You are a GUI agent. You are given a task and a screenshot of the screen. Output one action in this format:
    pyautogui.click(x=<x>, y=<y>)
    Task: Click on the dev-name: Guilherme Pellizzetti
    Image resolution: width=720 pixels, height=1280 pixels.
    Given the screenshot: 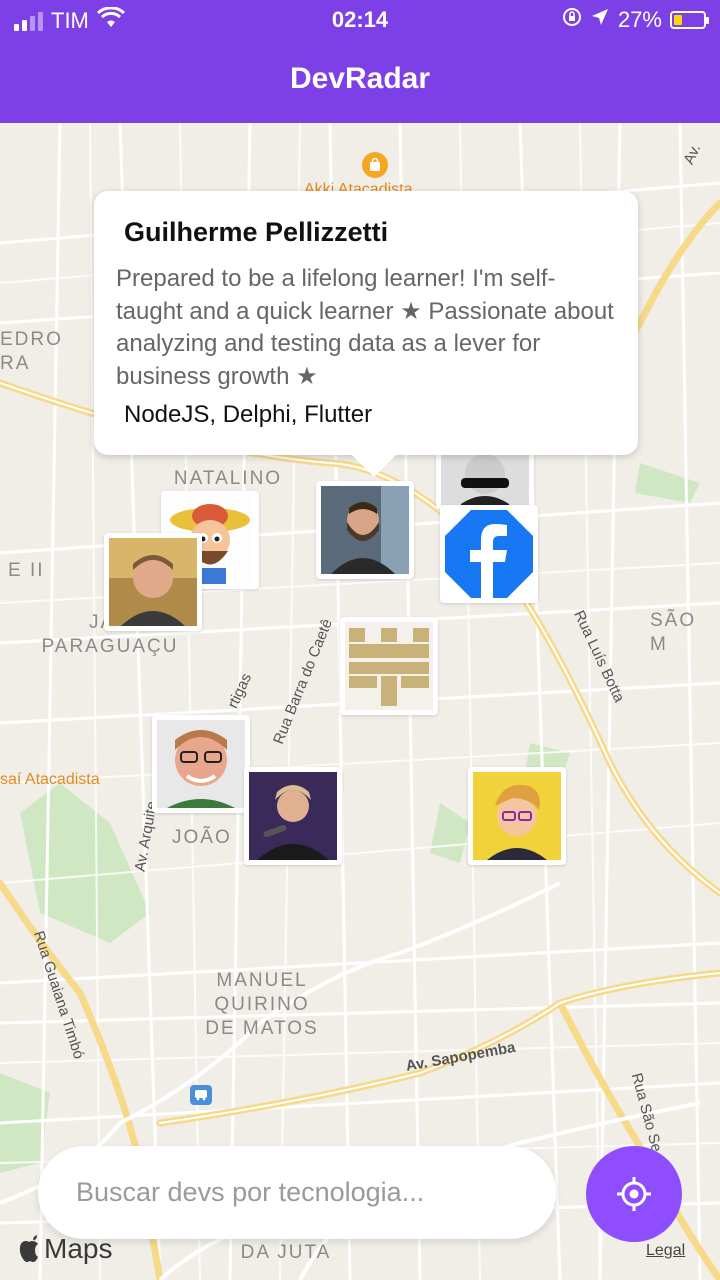 What is the action you would take?
    pyautogui.click(x=256, y=232)
    